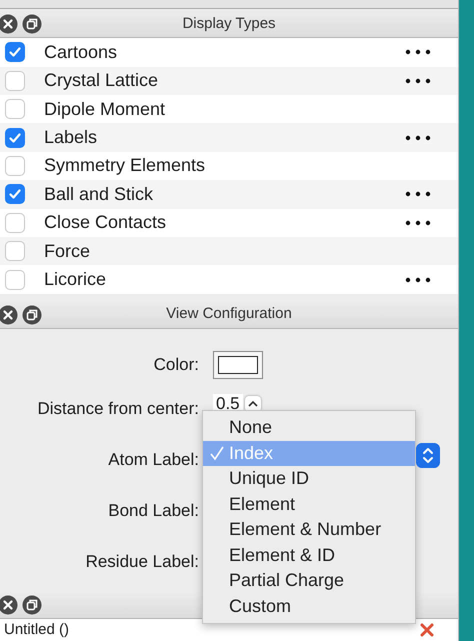  Describe the element at coordinates (76, 279) in the screenshot. I see `display-type-label: Licorice` at that location.